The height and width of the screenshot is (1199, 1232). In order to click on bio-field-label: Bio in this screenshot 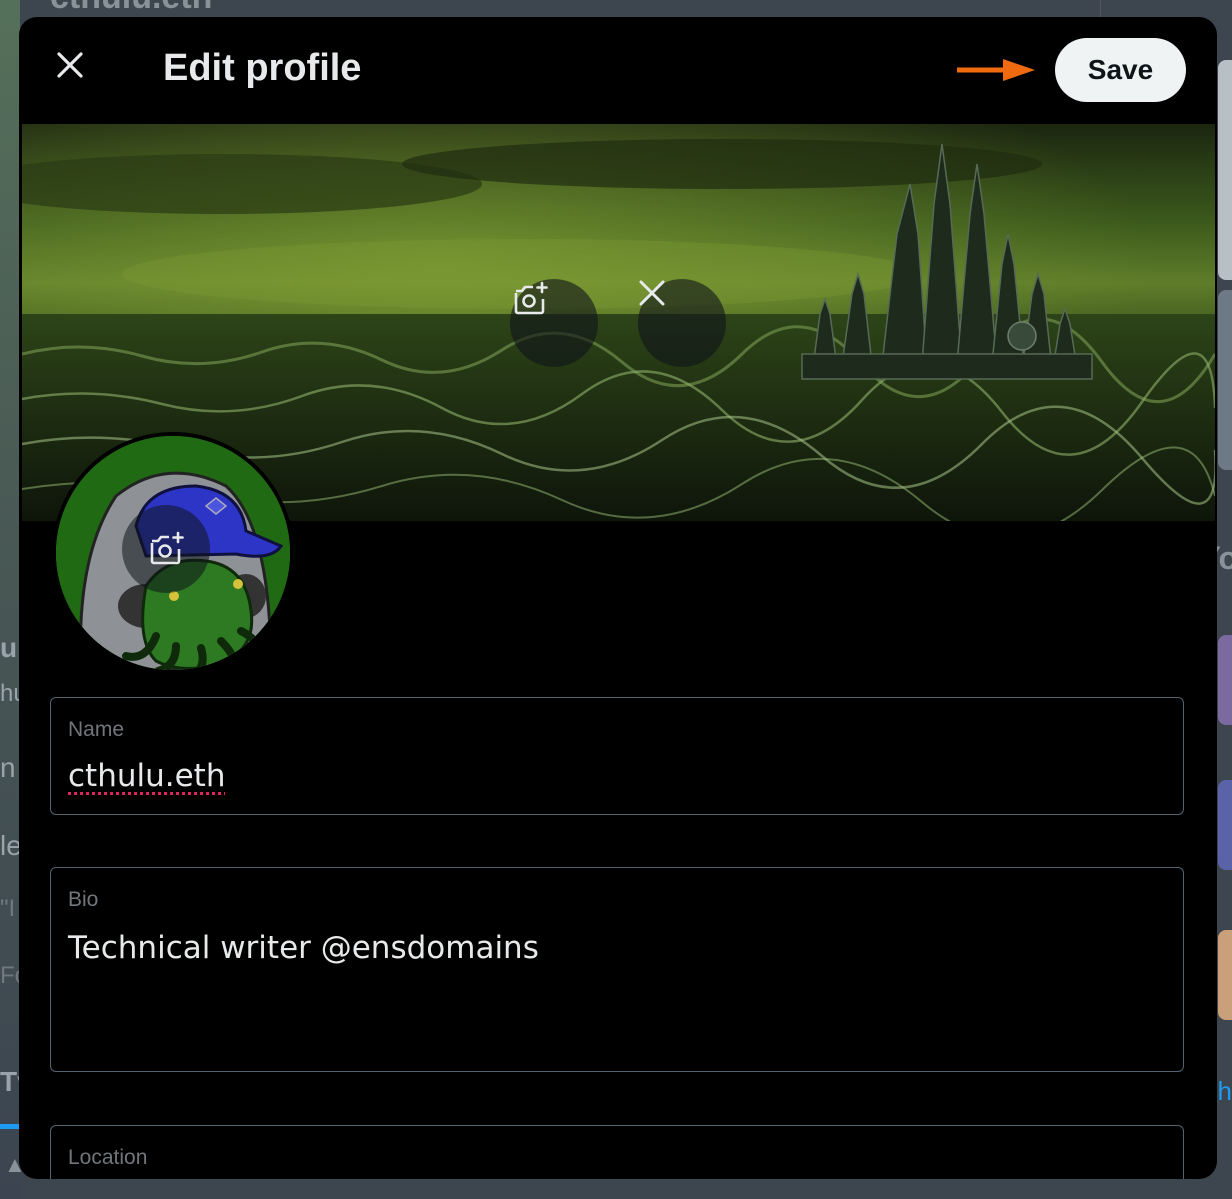, I will do `click(83, 899)`.